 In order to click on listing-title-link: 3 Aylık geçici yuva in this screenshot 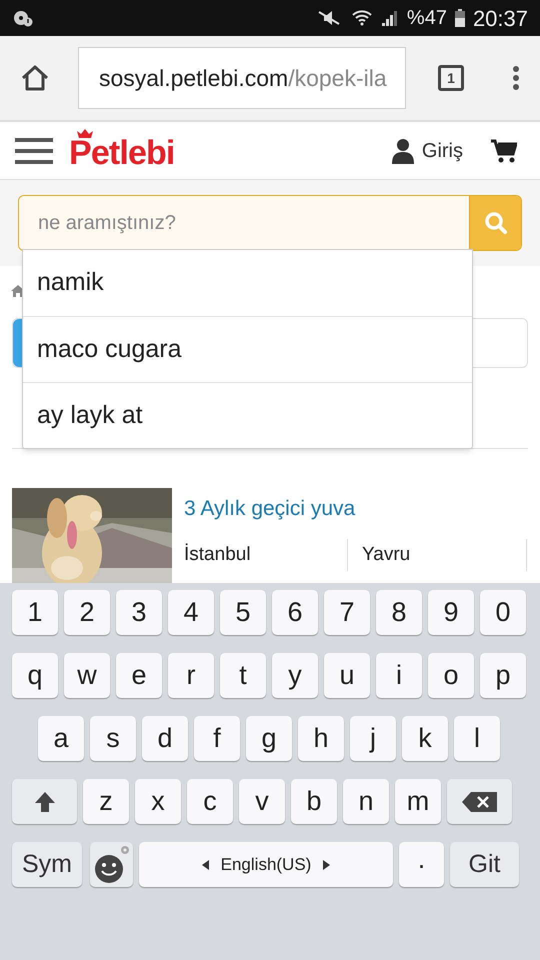, I will do `click(270, 508)`.